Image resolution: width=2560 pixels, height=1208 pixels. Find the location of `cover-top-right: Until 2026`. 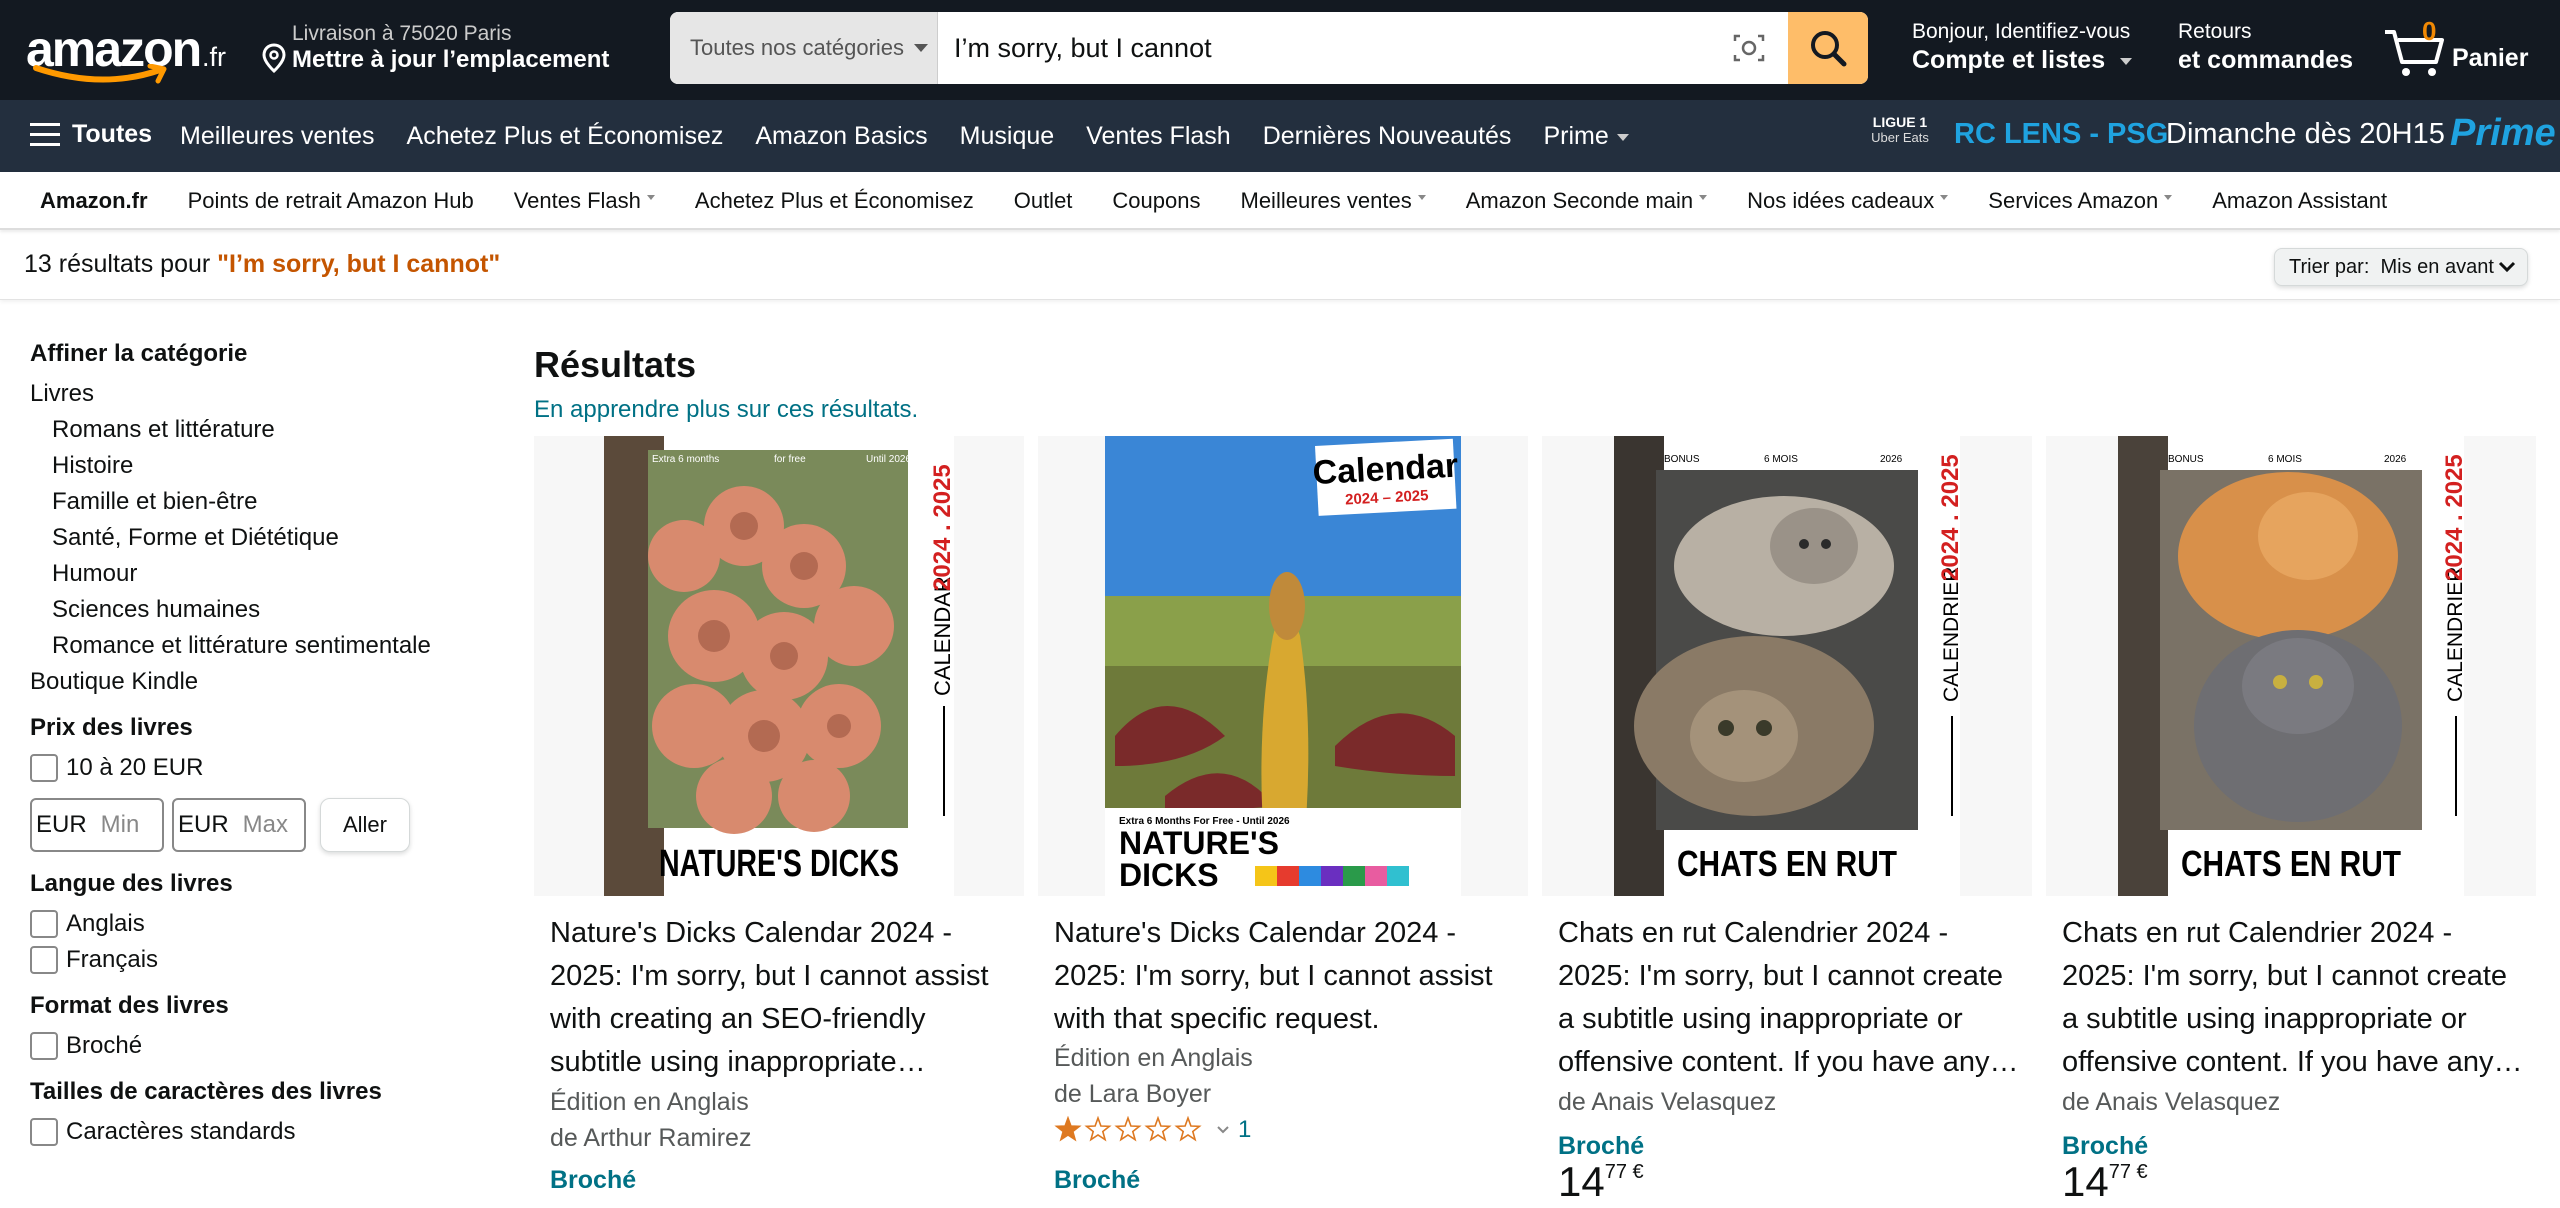

cover-top-right: Until 2026 is located at coordinates (888, 459).